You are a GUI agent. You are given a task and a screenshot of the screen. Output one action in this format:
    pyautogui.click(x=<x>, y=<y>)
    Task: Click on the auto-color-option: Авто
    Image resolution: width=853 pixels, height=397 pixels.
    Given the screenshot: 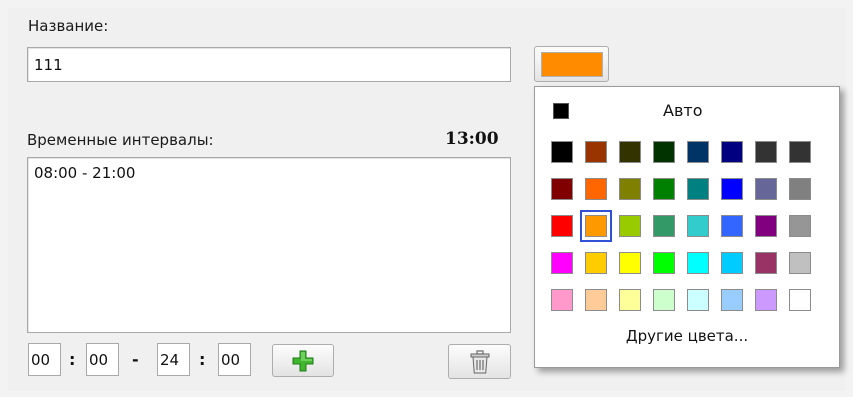 What is the action you would take?
    pyautogui.click(x=689, y=112)
    